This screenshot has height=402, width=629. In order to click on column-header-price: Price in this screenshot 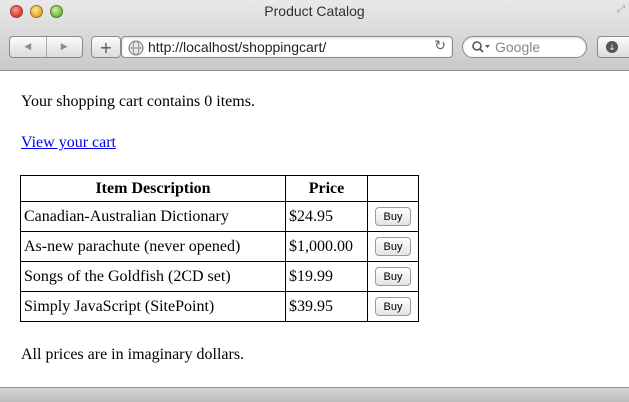, I will do `click(326, 188)`.